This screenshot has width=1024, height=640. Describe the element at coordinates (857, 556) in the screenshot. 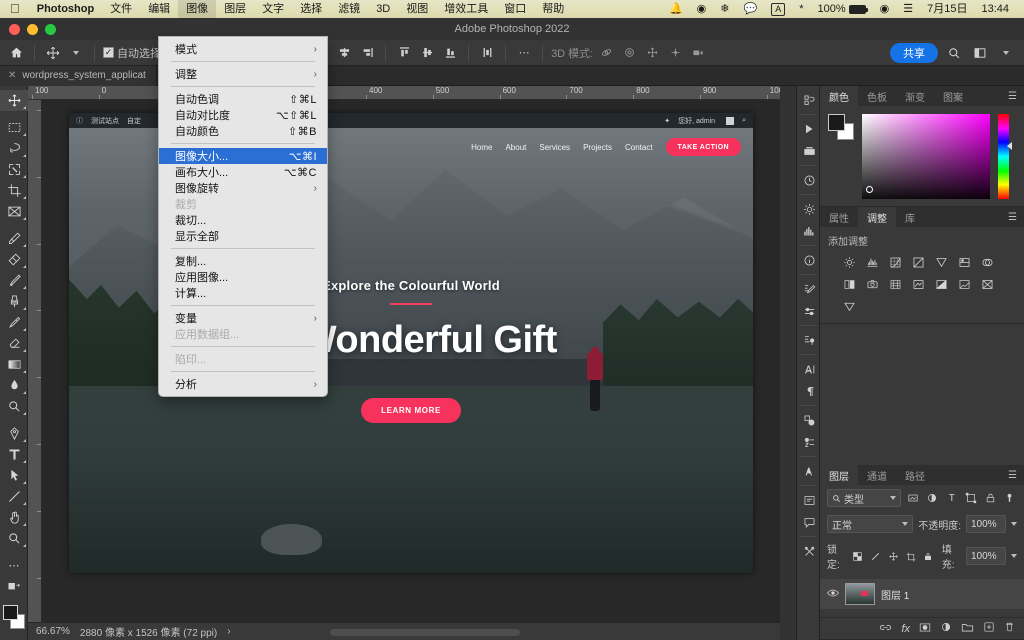

I see `lock-transparent-icon` at that location.